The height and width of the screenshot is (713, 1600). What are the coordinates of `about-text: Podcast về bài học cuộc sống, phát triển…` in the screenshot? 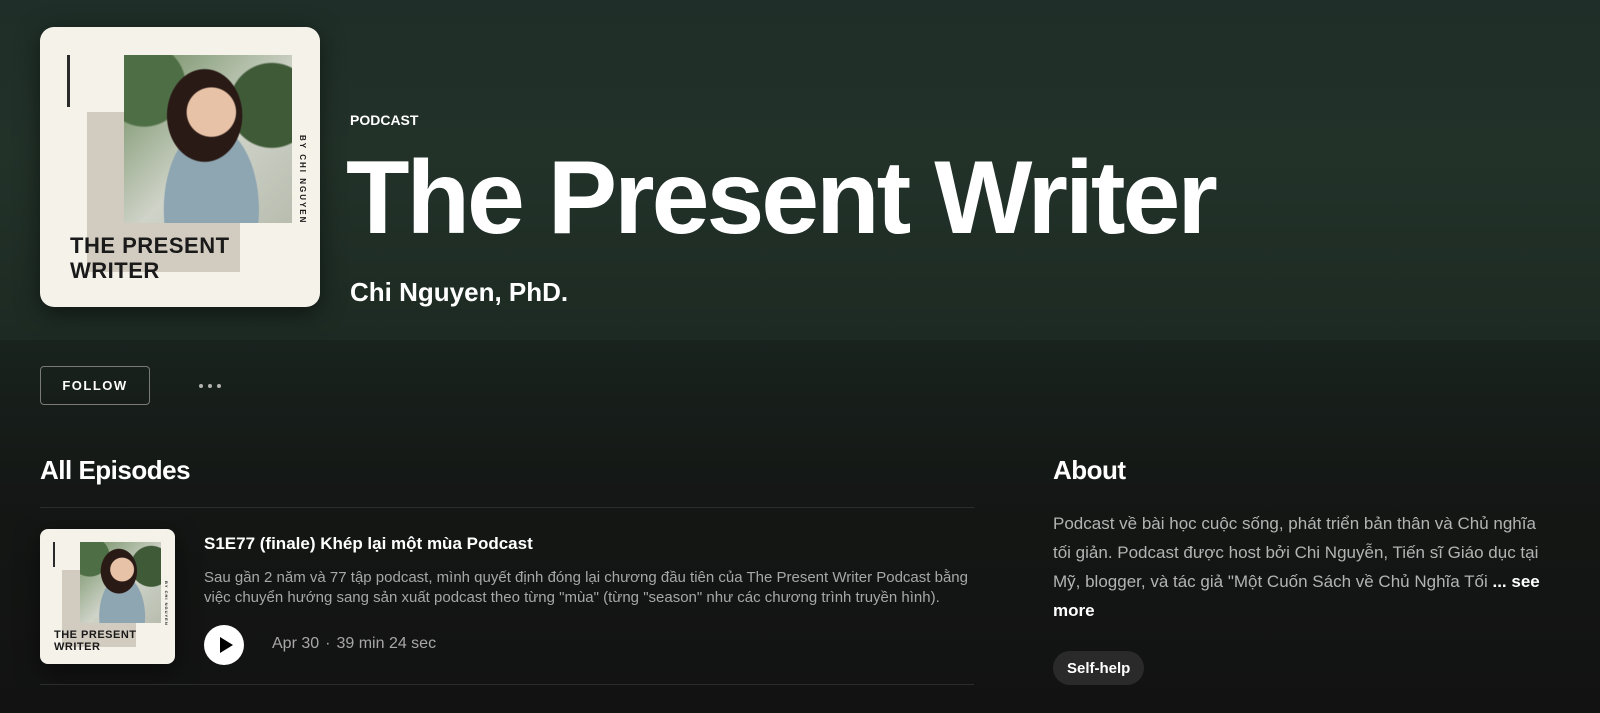 It's located at (1296, 552).